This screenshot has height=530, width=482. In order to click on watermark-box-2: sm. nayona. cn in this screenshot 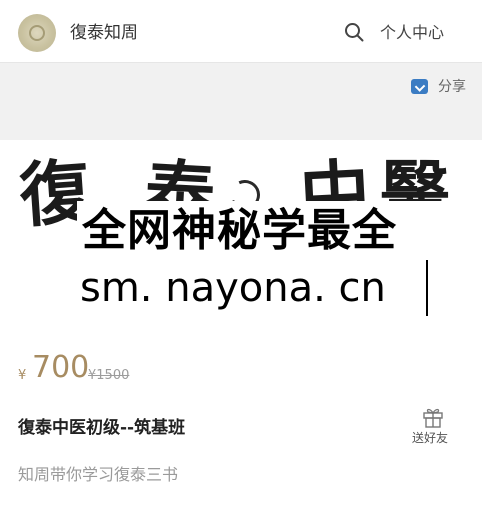, I will do `click(253, 288)`.